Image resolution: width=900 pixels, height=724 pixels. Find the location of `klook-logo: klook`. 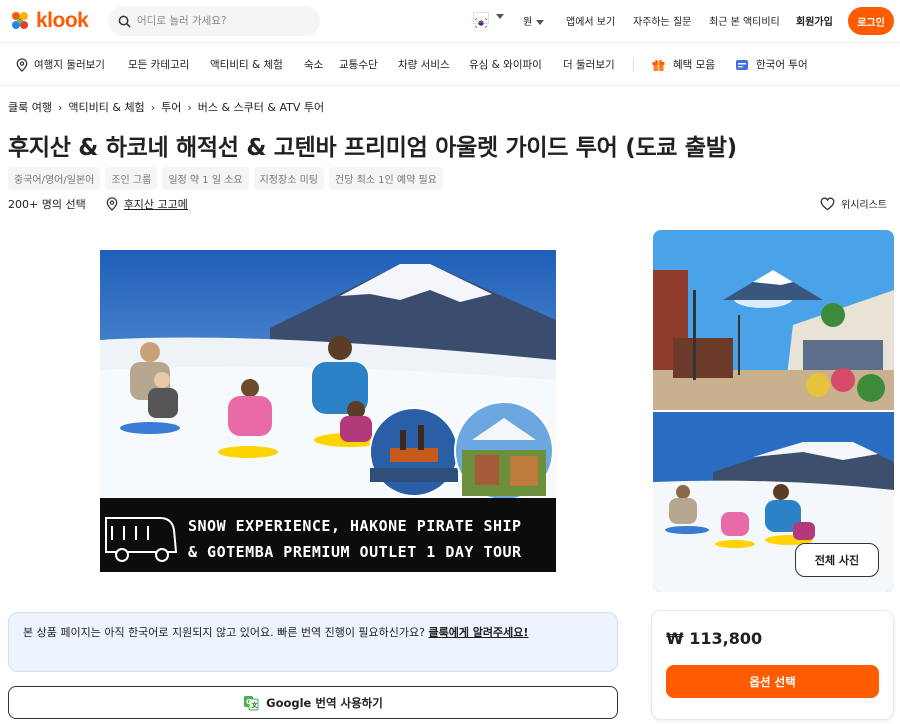

klook-logo: klook is located at coordinates (48, 21).